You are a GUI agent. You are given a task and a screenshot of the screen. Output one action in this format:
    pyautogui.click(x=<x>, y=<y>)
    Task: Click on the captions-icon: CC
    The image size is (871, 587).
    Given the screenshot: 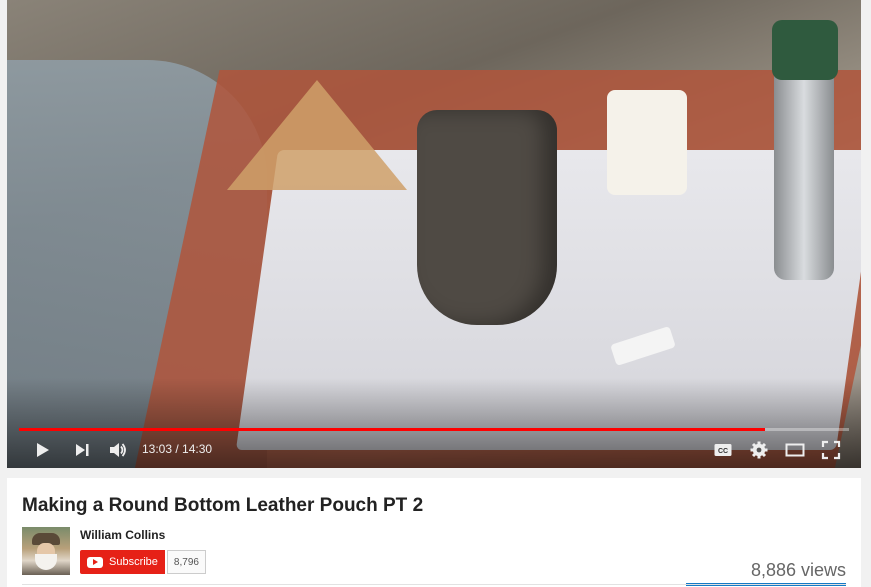 What is the action you would take?
    pyautogui.click(x=723, y=450)
    